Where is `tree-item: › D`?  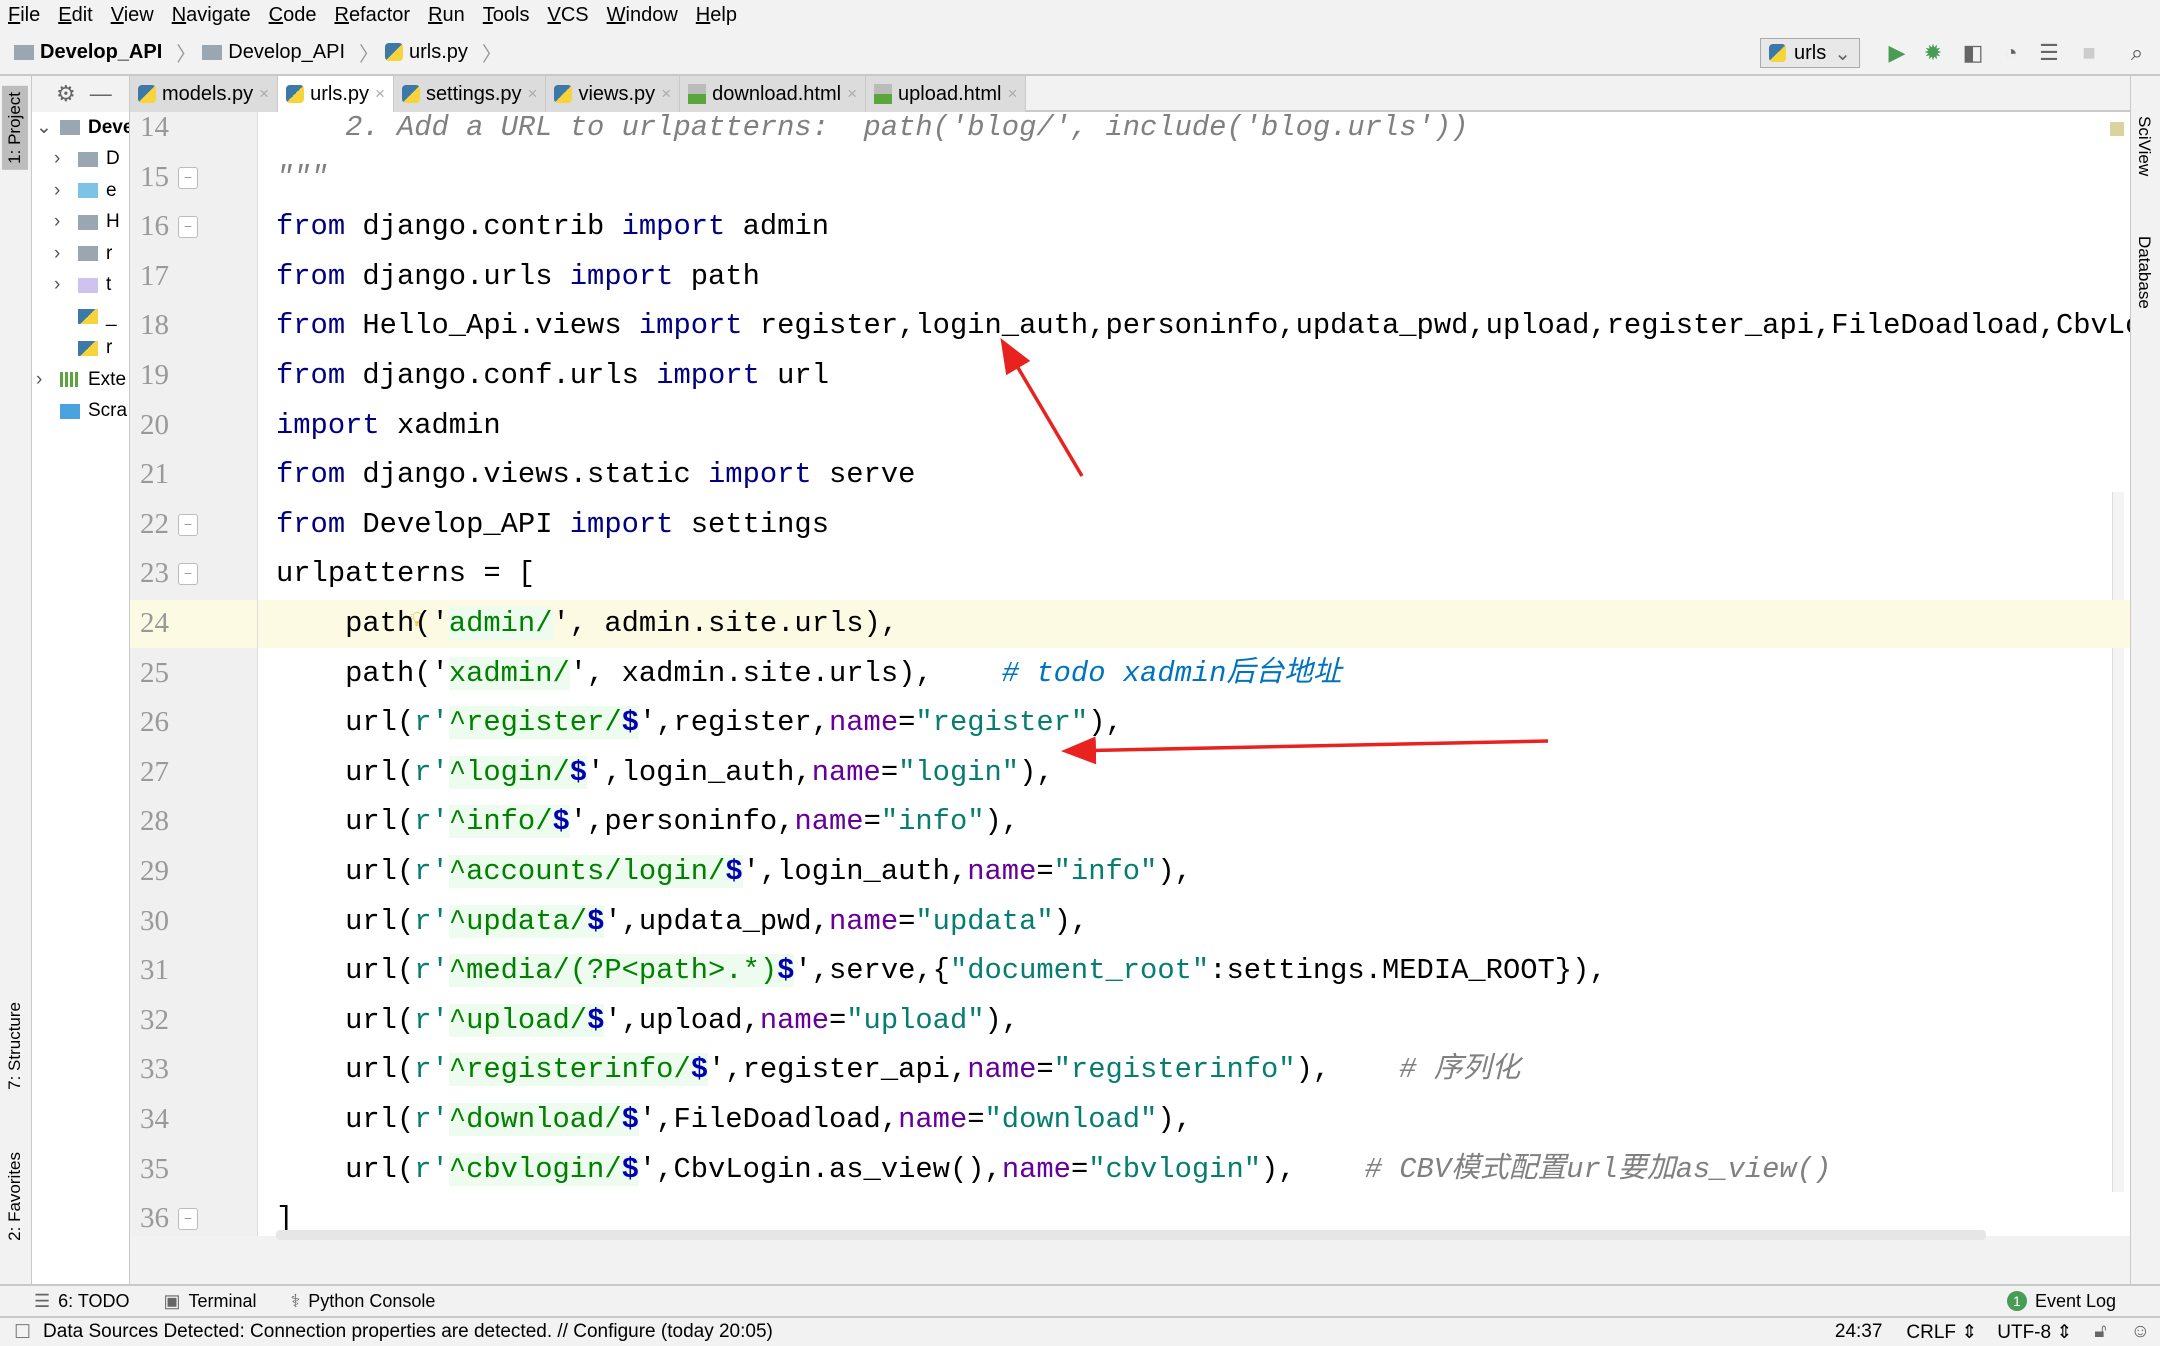
tree-item: › D is located at coordinates (87, 159).